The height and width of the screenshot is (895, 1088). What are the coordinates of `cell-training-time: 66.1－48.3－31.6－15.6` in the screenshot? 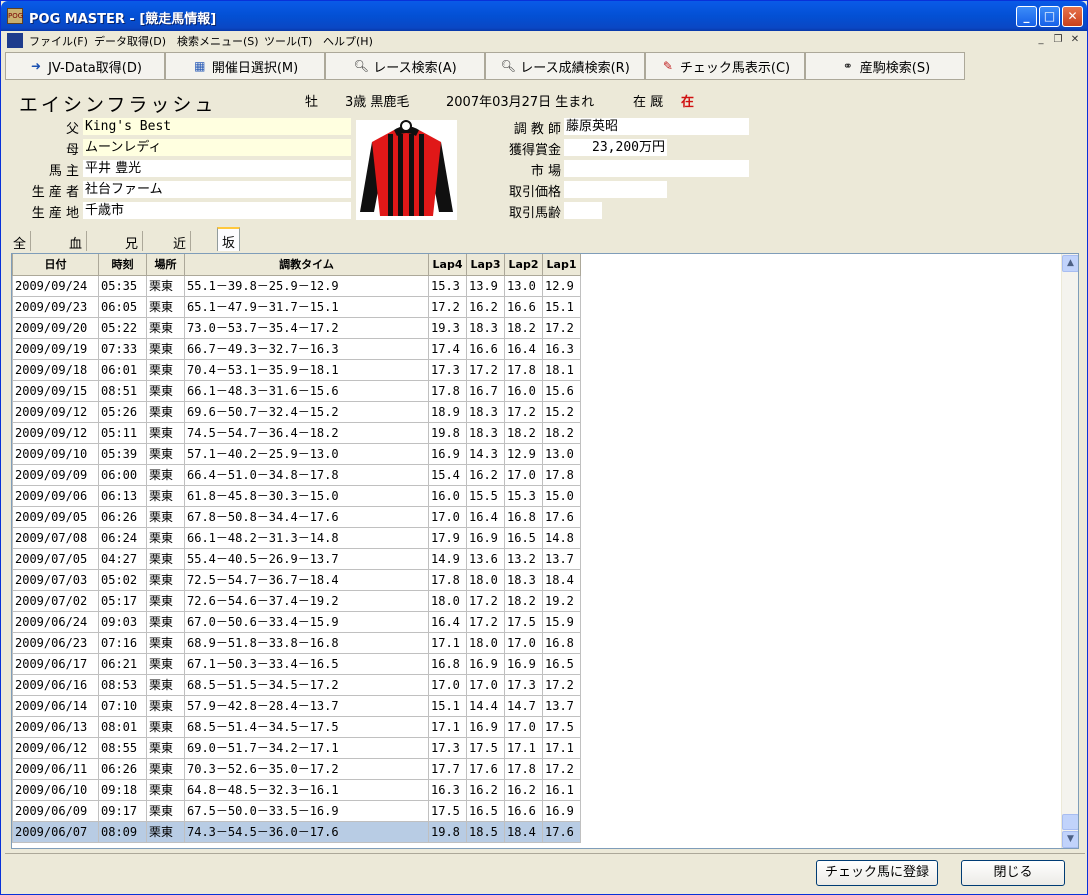 It's located at (306, 390).